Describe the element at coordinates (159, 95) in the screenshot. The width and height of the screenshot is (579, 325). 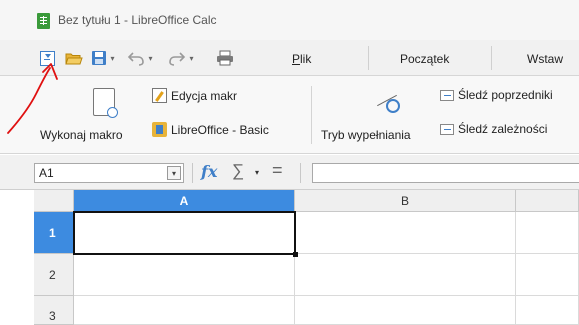
I see `edit-macro-icon` at that location.